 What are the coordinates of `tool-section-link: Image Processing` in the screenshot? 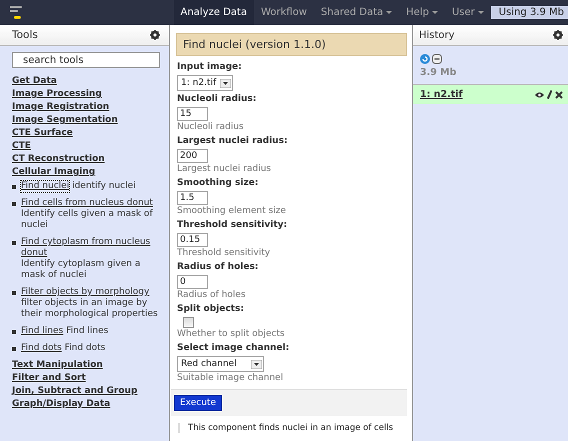 It's located at (86, 94).